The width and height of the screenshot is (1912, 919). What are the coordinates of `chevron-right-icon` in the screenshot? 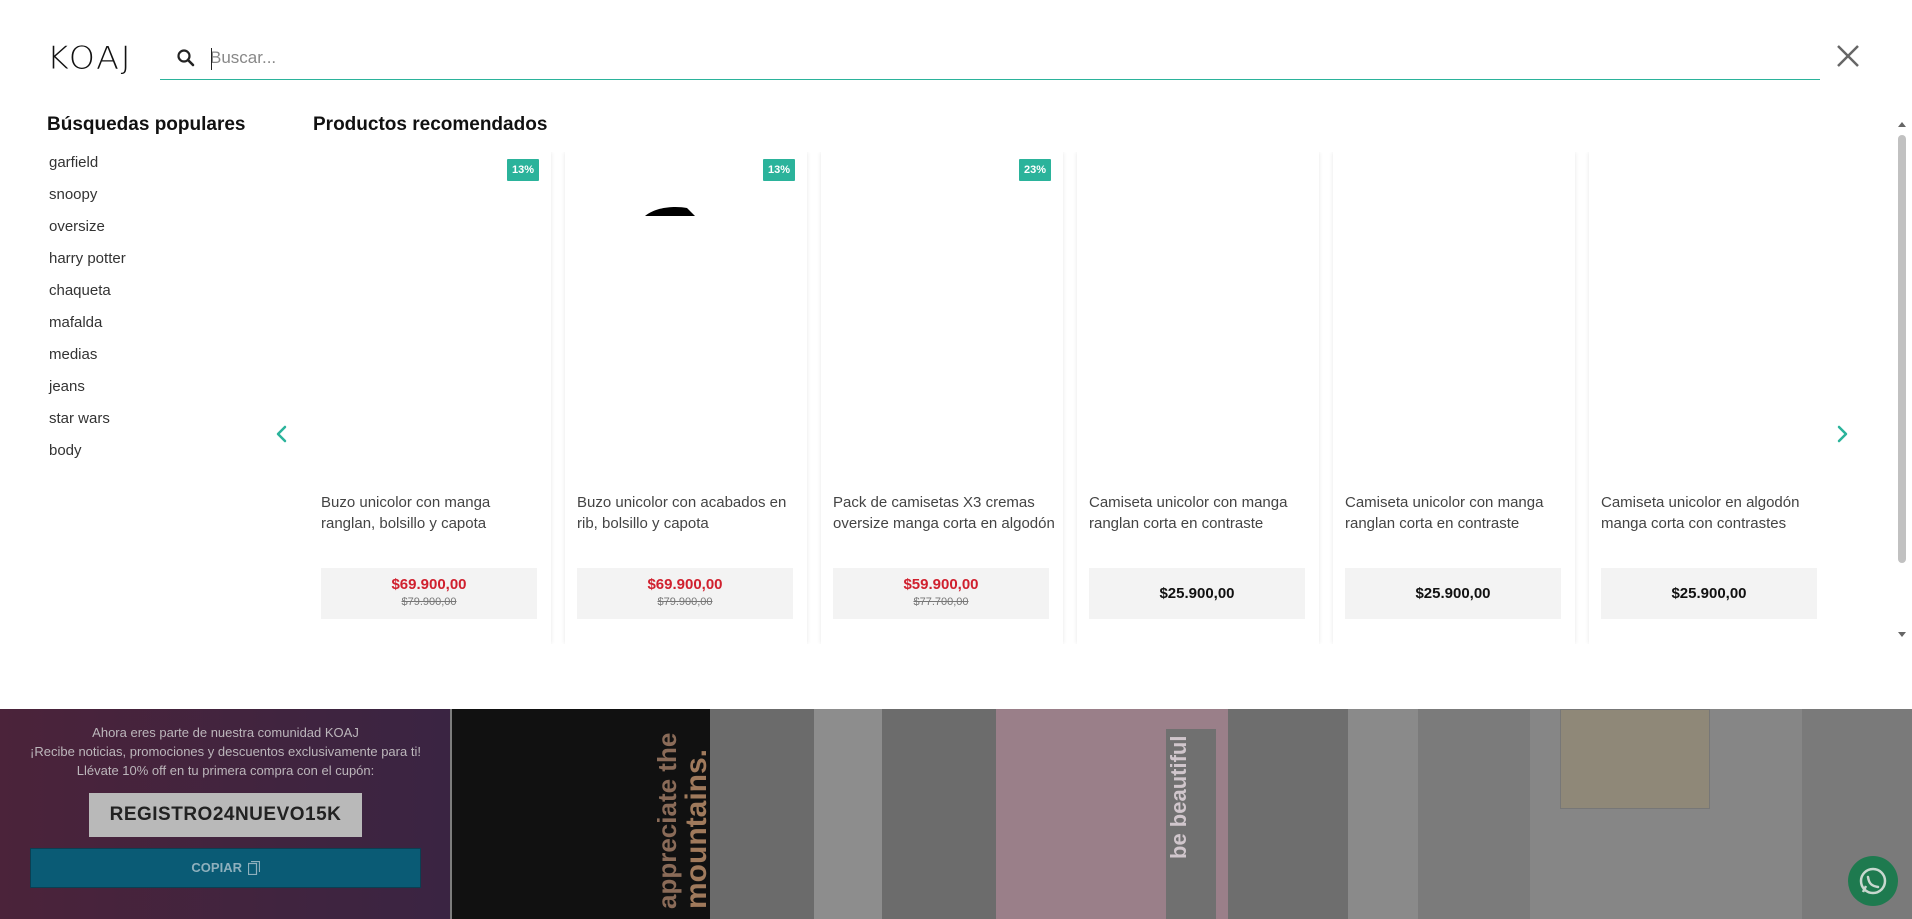 It's located at (1842, 434).